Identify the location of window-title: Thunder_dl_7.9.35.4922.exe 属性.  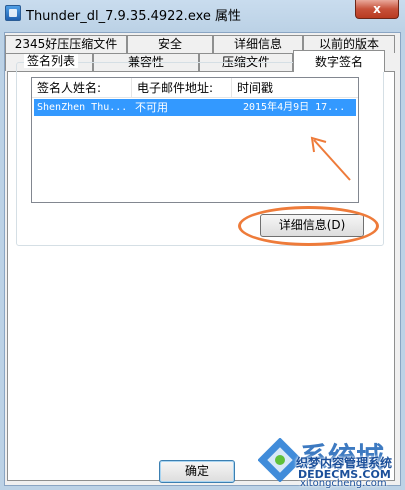
(134, 16).